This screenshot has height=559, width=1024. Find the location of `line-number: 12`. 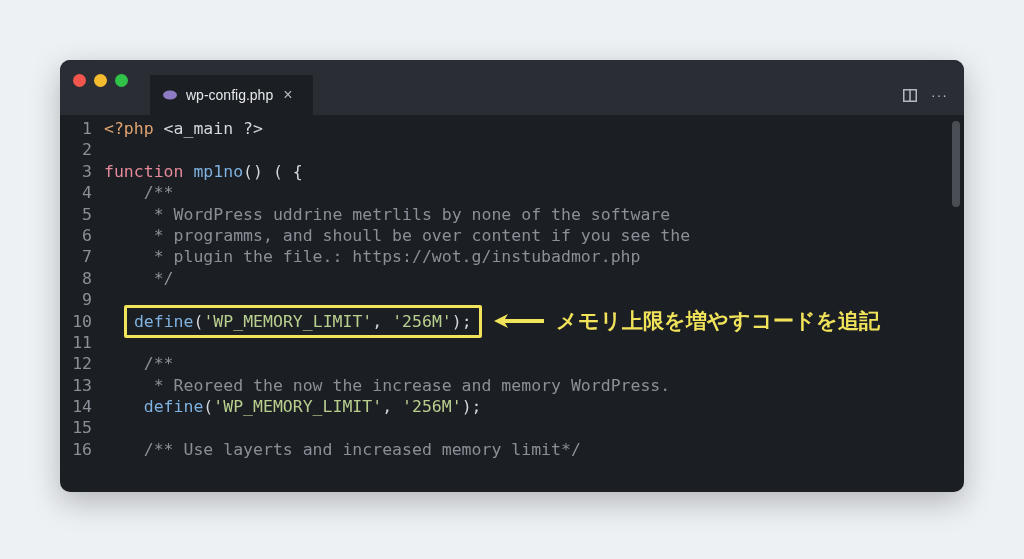

line-number: 12 is located at coordinates (81, 364).